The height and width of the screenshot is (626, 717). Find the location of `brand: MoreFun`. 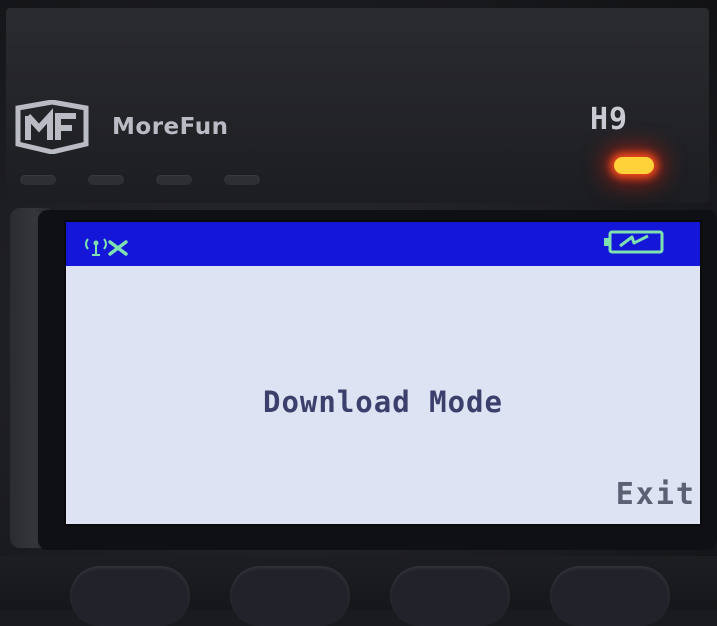

brand: MoreFun is located at coordinates (120, 127).